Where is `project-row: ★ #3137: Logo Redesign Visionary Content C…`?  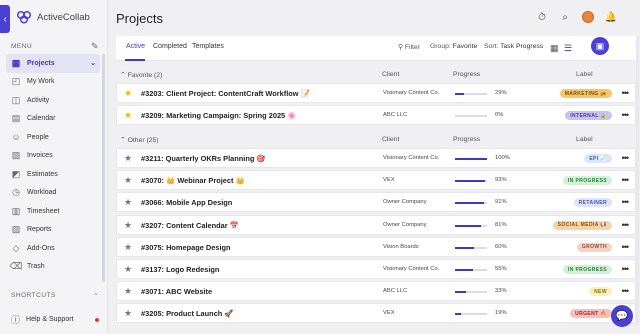 project-row: ★ #3137: Logo Redesign Visionary Content C… is located at coordinates (376, 269).